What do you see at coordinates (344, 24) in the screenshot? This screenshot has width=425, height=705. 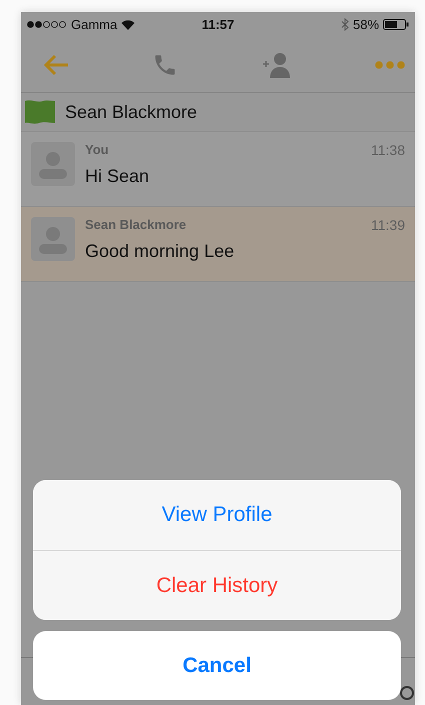 I see `bluetooth-icon` at bounding box center [344, 24].